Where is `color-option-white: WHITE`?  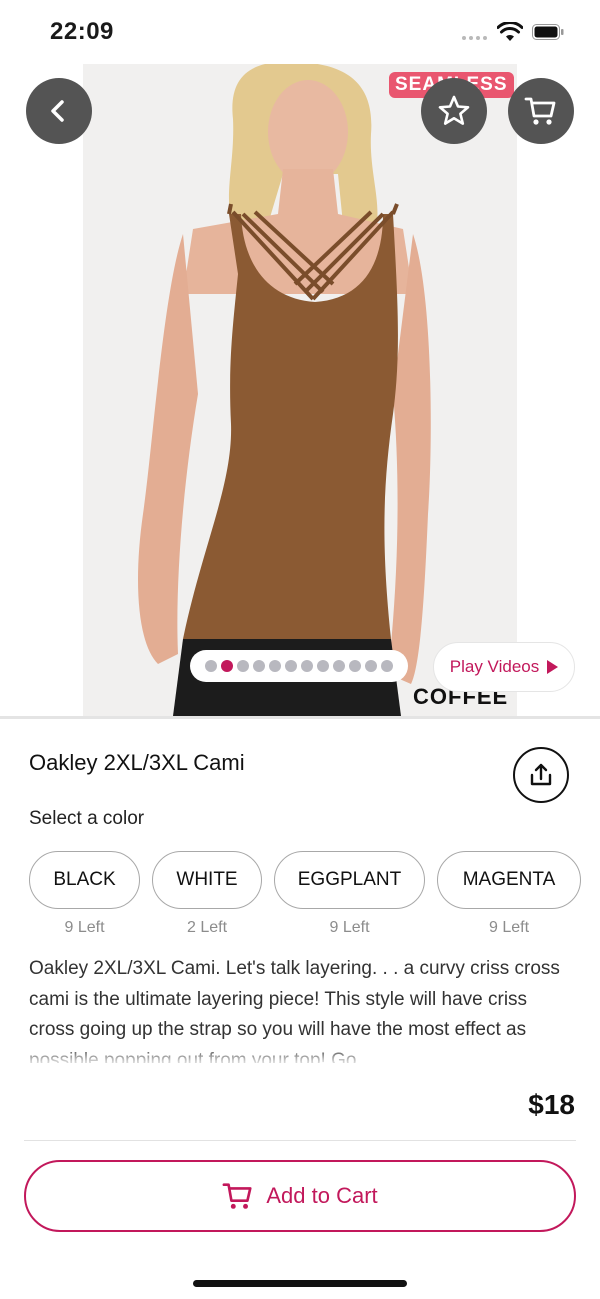
color-option-white: WHITE is located at coordinates (207, 880).